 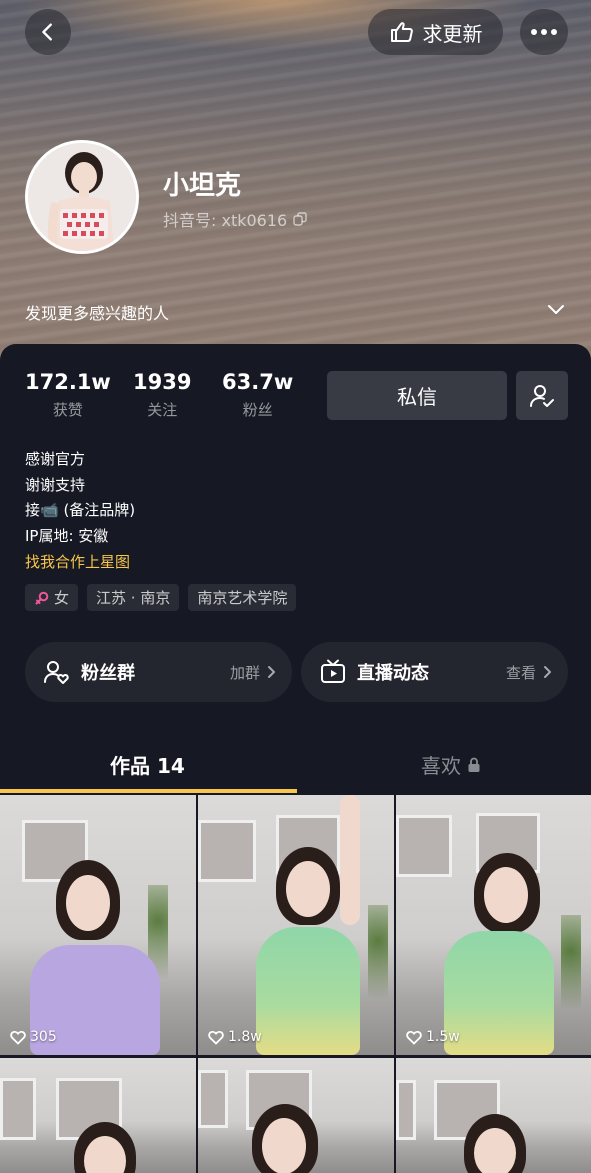 What do you see at coordinates (43, 1037) in the screenshot?
I see `video-likes-count: 305` at bounding box center [43, 1037].